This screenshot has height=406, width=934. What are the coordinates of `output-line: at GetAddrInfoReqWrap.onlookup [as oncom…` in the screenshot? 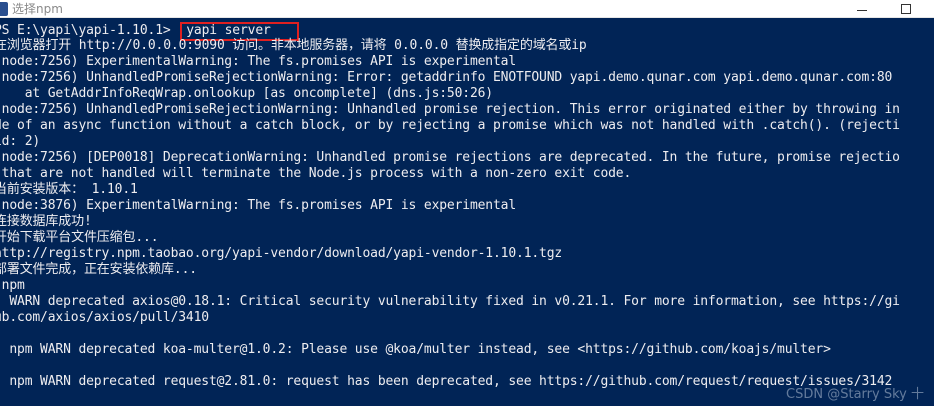 It's located at (246, 93).